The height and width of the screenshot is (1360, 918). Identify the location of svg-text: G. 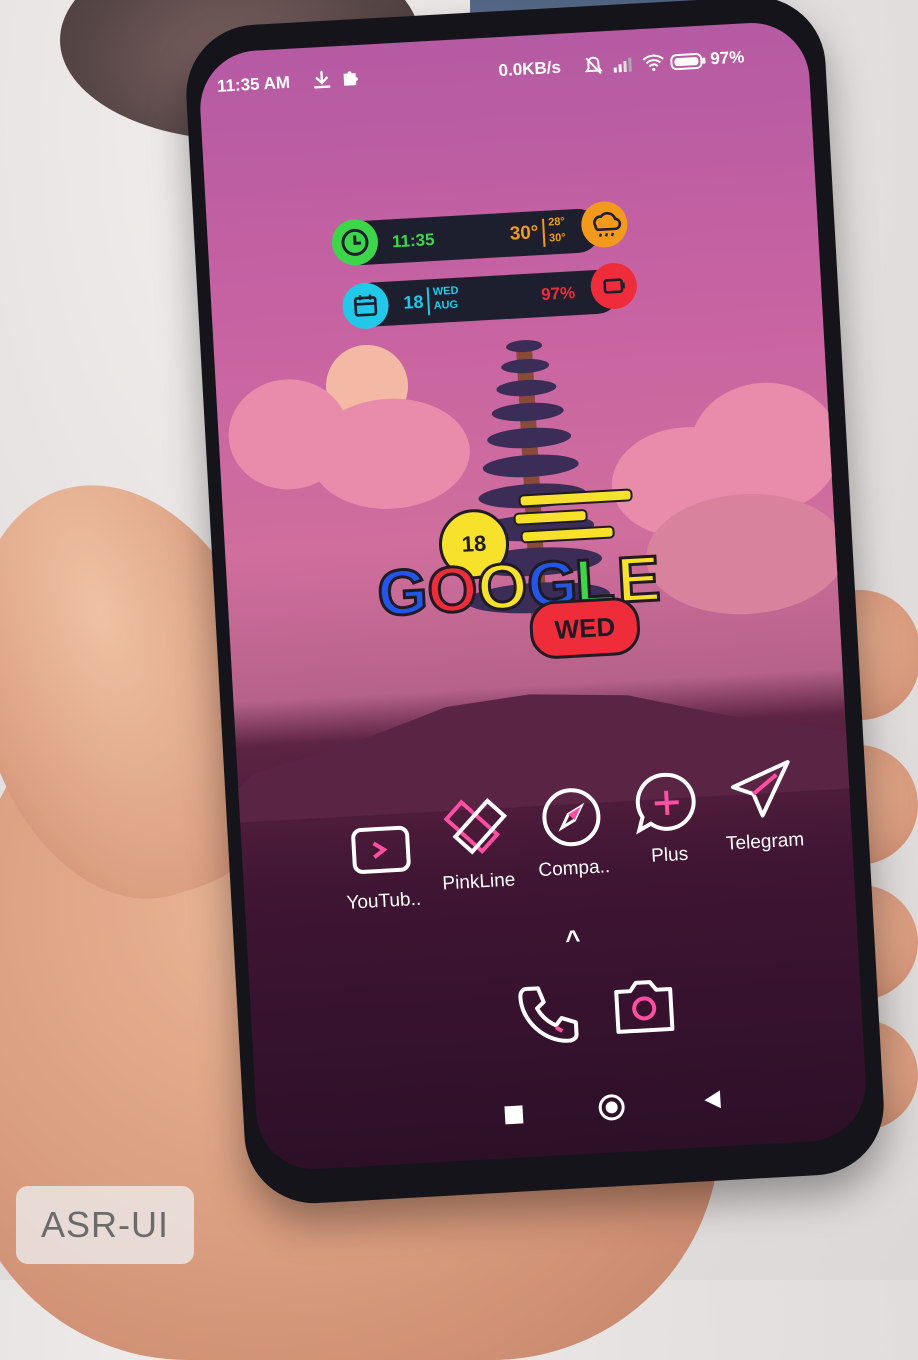
(403, 592).